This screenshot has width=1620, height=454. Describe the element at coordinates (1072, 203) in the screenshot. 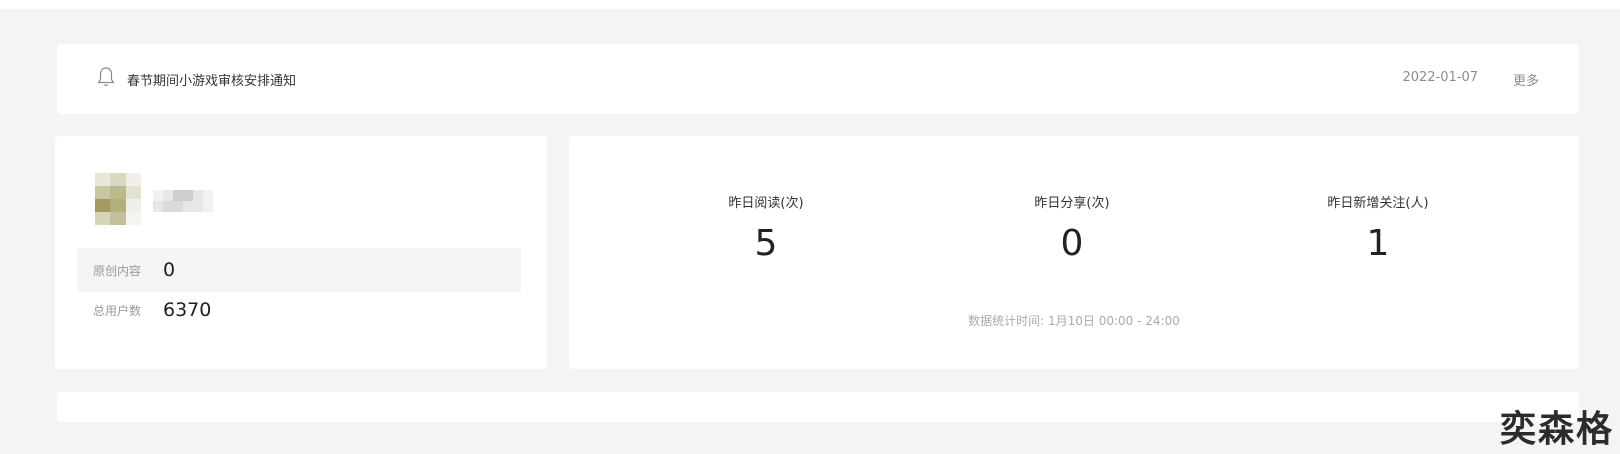

I see `metric-label: 昨日分享(次)` at that location.